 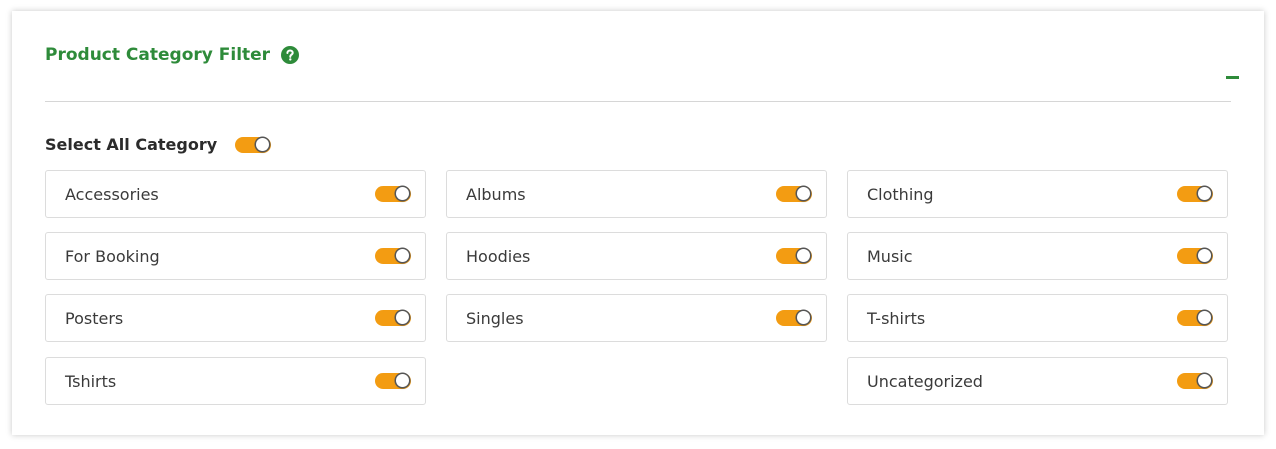 What do you see at coordinates (112, 194) in the screenshot?
I see `category-label: Accessories` at bounding box center [112, 194].